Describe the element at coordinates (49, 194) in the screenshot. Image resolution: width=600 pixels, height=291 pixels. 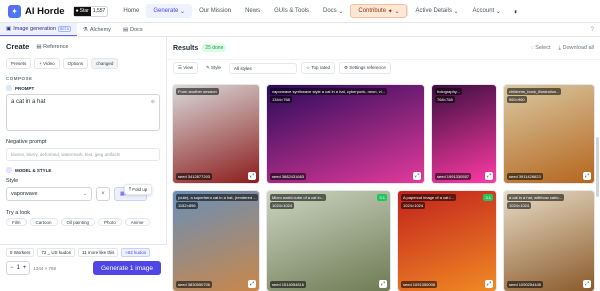
I see `style-select: vaporwave ⌄` at that location.